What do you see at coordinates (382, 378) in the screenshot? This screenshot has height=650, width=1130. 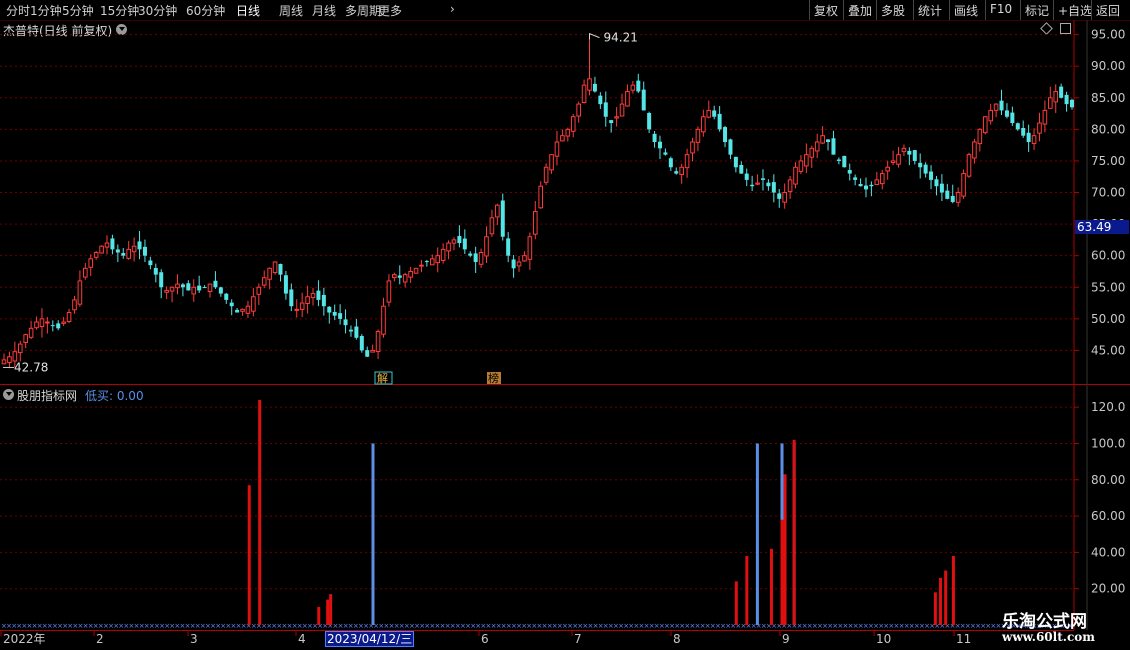 I see `unlock-badge: 解` at bounding box center [382, 378].